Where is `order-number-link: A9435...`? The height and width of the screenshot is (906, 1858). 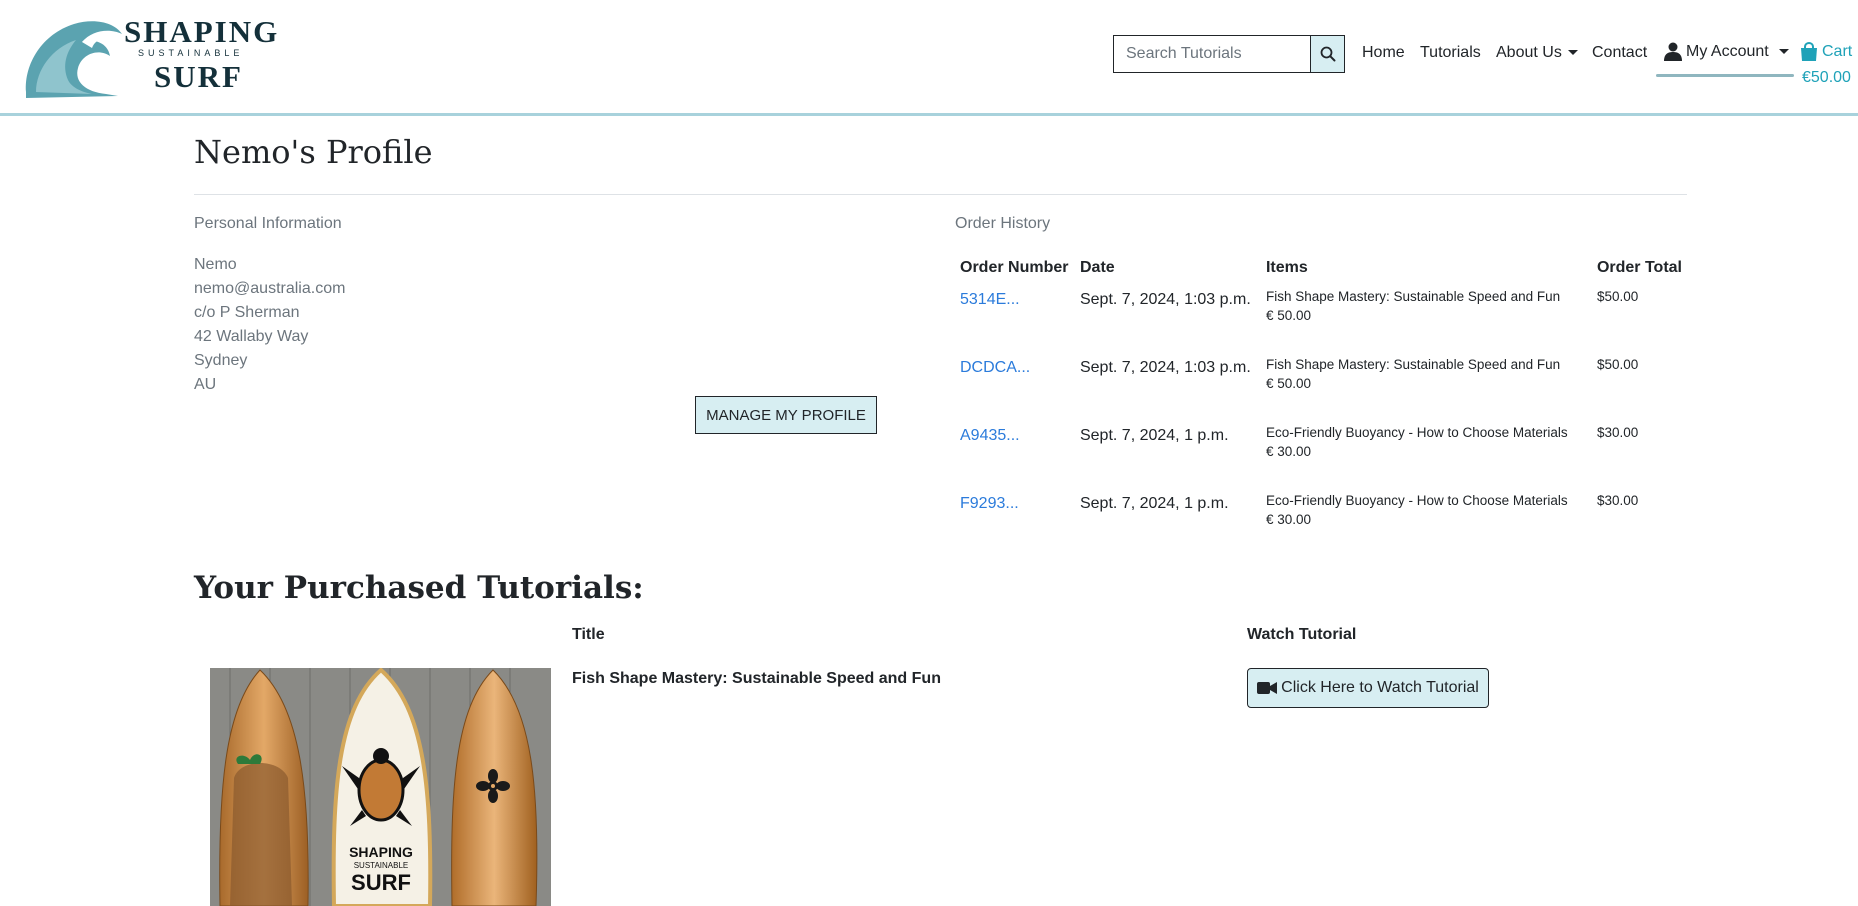 order-number-link: A9435... is located at coordinates (1015, 435).